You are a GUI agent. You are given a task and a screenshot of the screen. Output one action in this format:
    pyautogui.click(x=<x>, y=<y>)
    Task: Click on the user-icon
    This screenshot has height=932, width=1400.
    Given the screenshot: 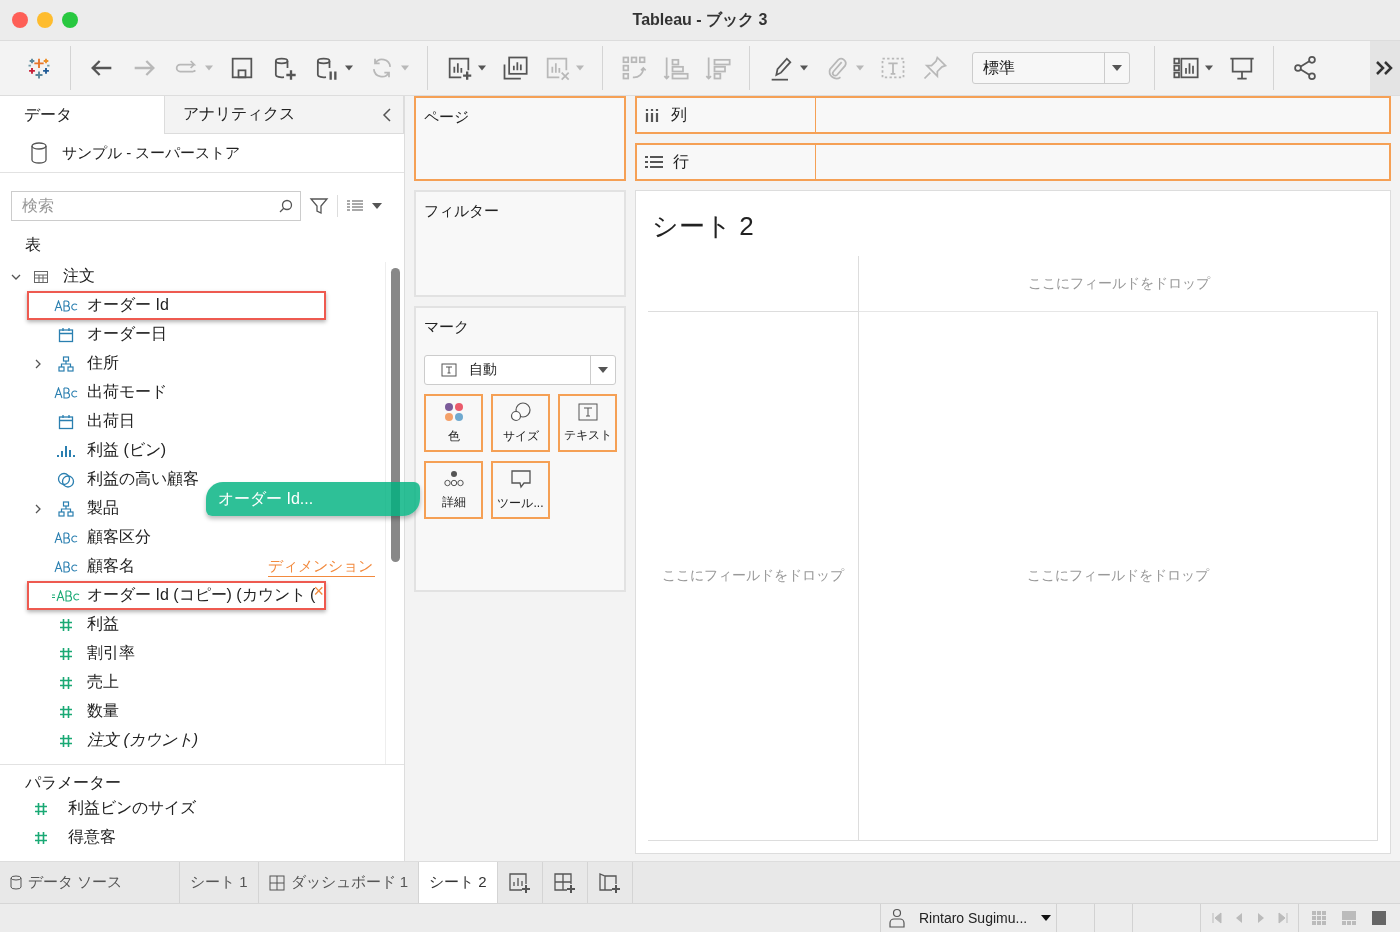 What is the action you would take?
    pyautogui.click(x=897, y=918)
    